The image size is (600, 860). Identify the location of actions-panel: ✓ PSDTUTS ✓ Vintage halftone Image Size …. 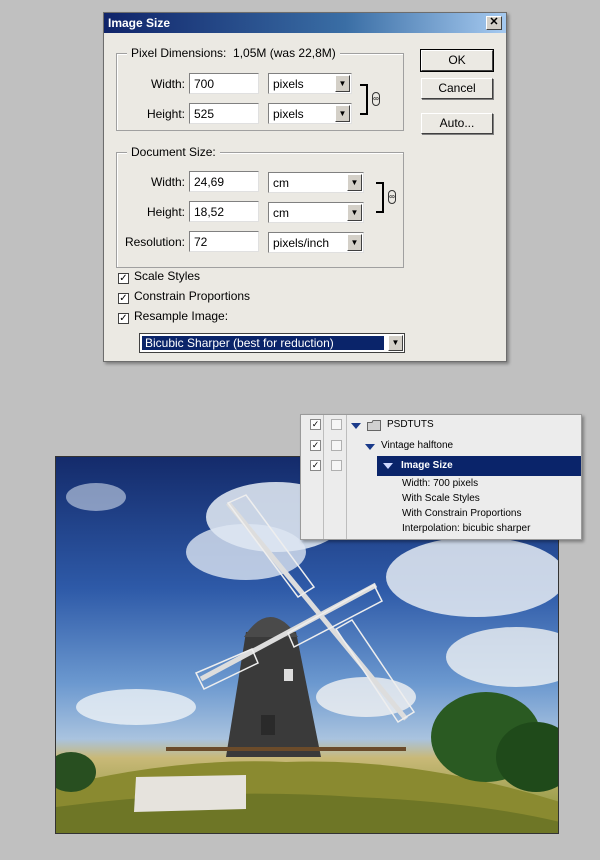
(441, 477).